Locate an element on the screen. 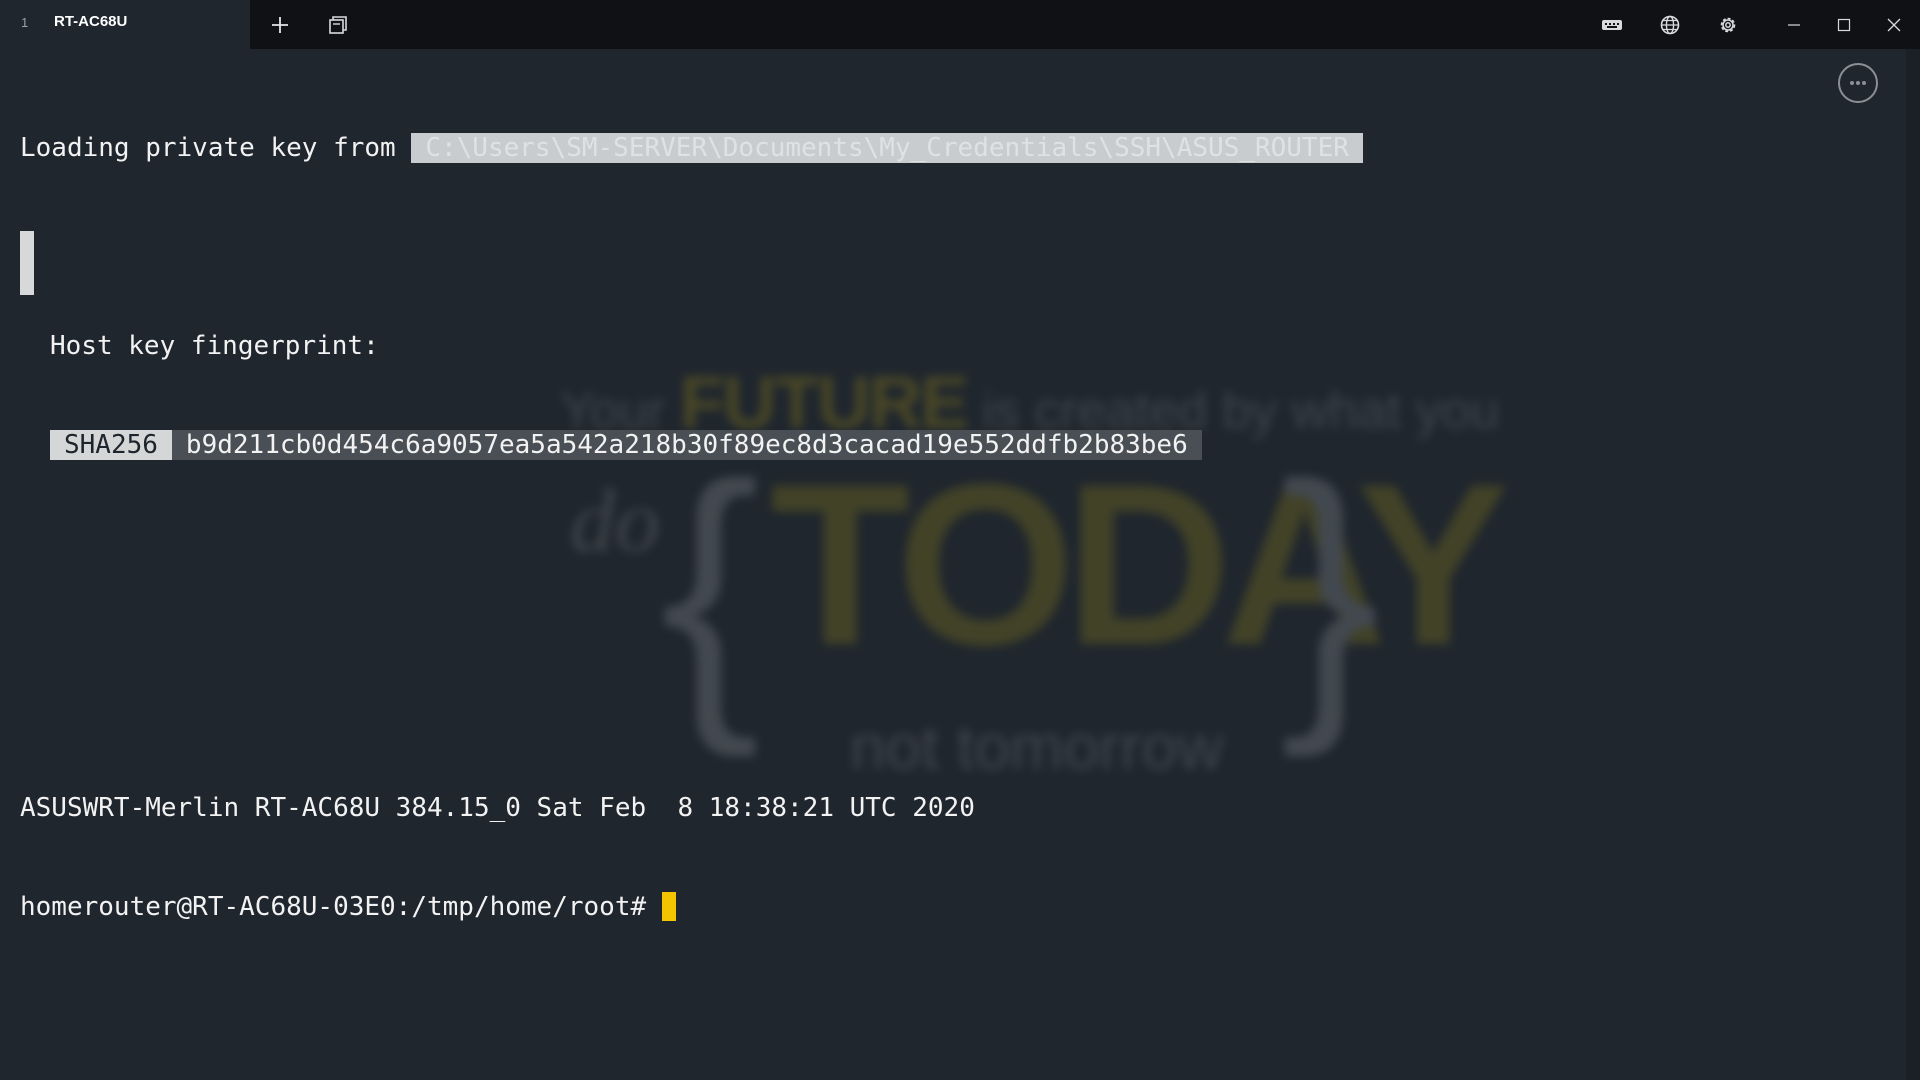 The image size is (1920, 1080). minimize-icon is located at coordinates (1794, 24).